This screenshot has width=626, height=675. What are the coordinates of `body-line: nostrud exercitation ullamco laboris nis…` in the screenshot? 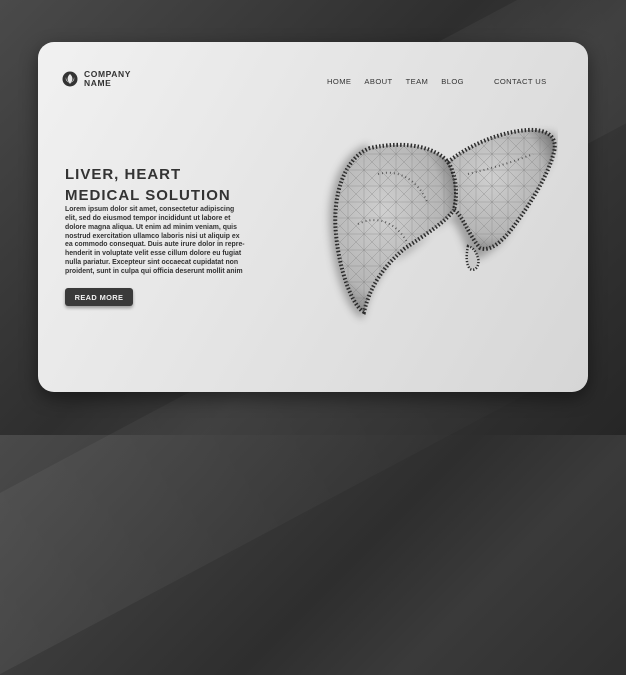 It's located at (152, 236).